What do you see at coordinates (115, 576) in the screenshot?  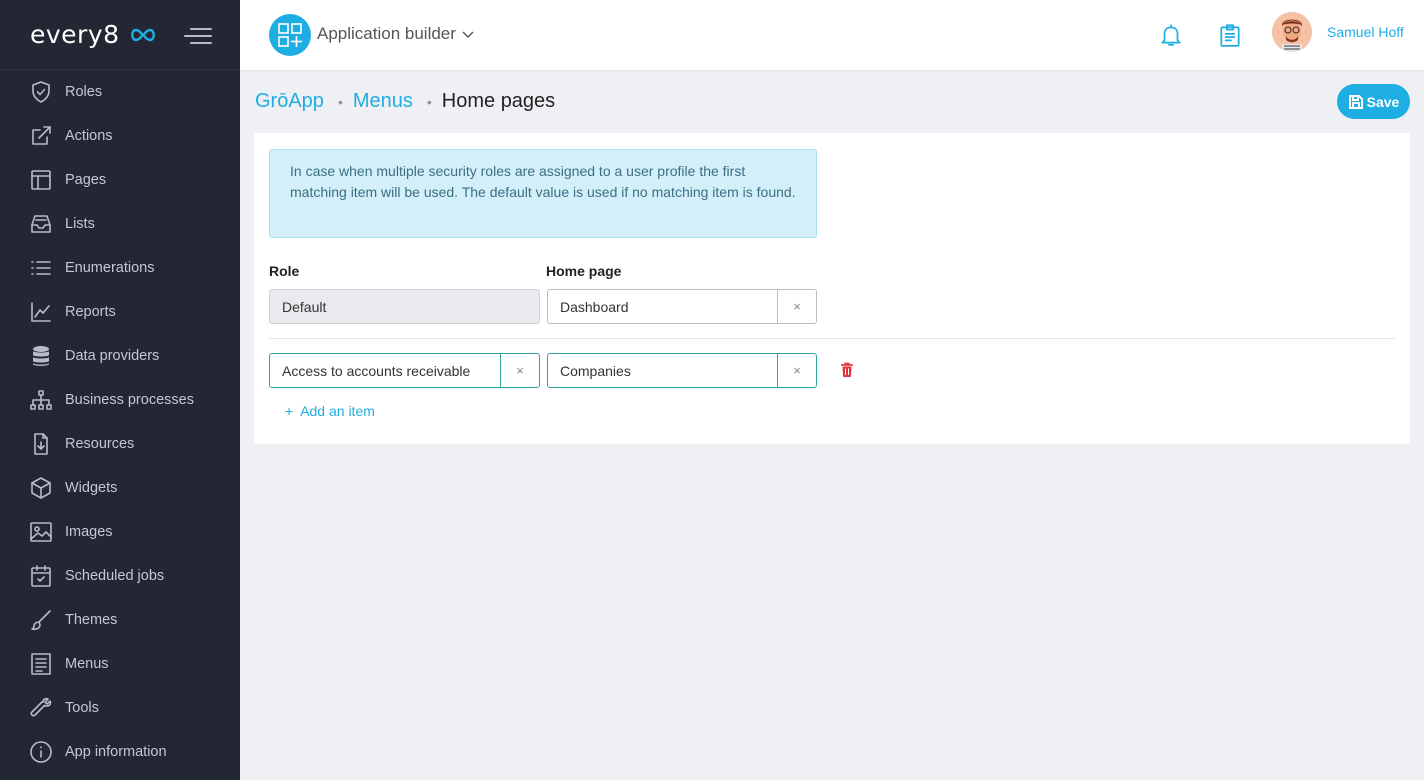 I see `sidebar-item-label: Scheduled jobs` at bounding box center [115, 576].